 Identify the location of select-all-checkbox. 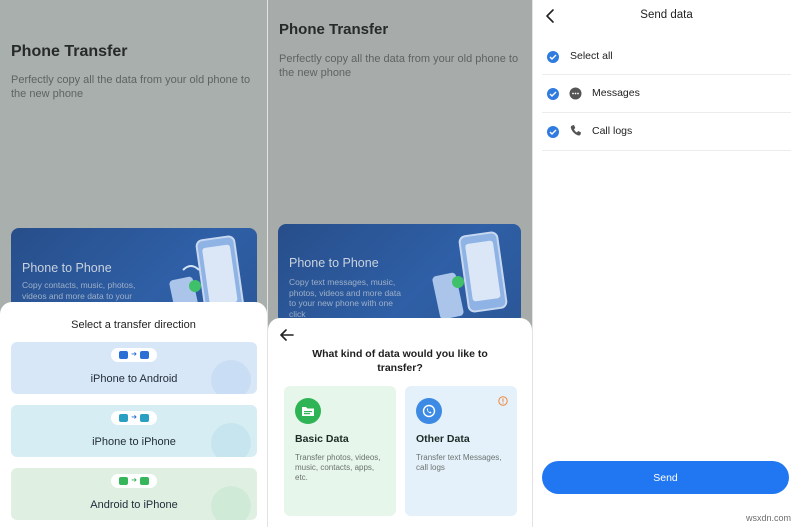
(553, 57).